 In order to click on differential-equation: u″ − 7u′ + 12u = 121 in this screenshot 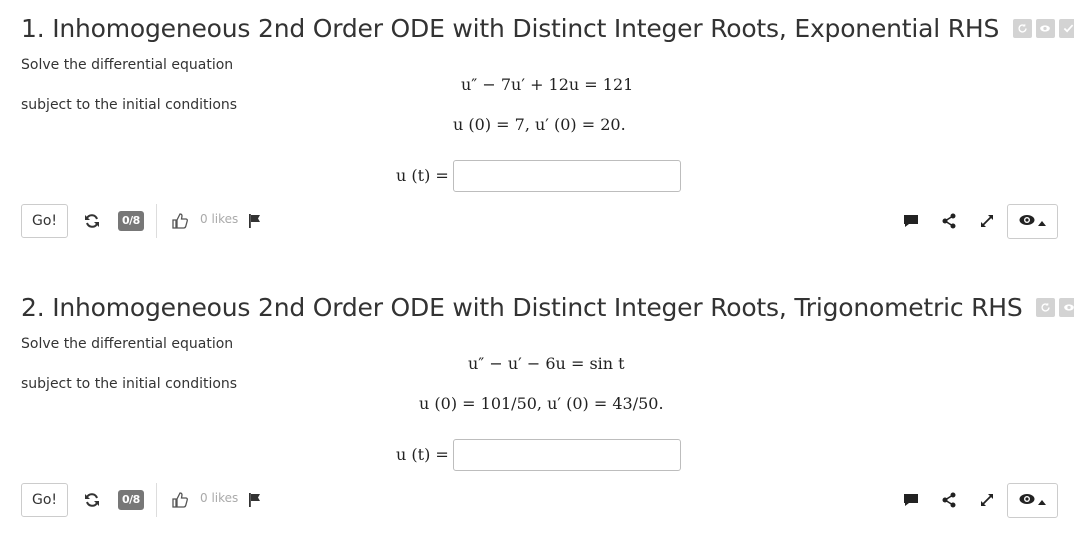, I will do `click(547, 84)`.